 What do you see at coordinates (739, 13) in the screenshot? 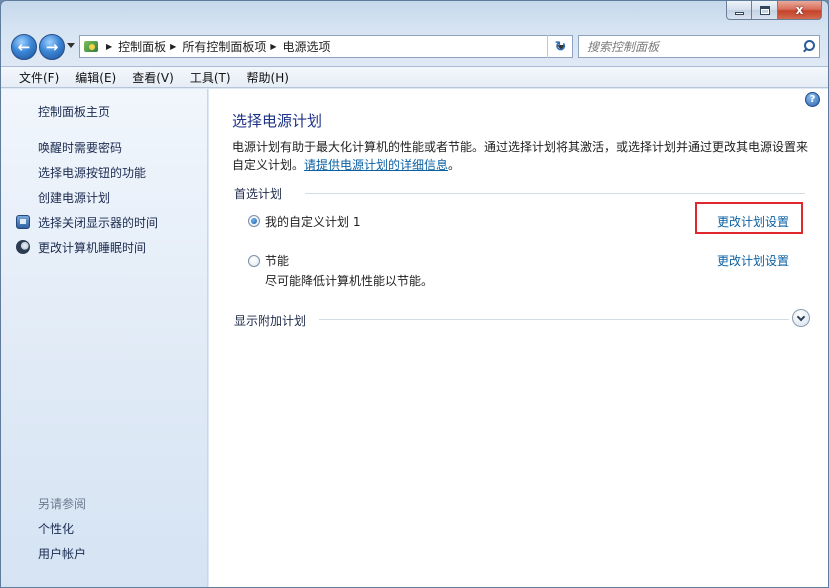
I see `minimize-icon` at bounding box center [739, 13].